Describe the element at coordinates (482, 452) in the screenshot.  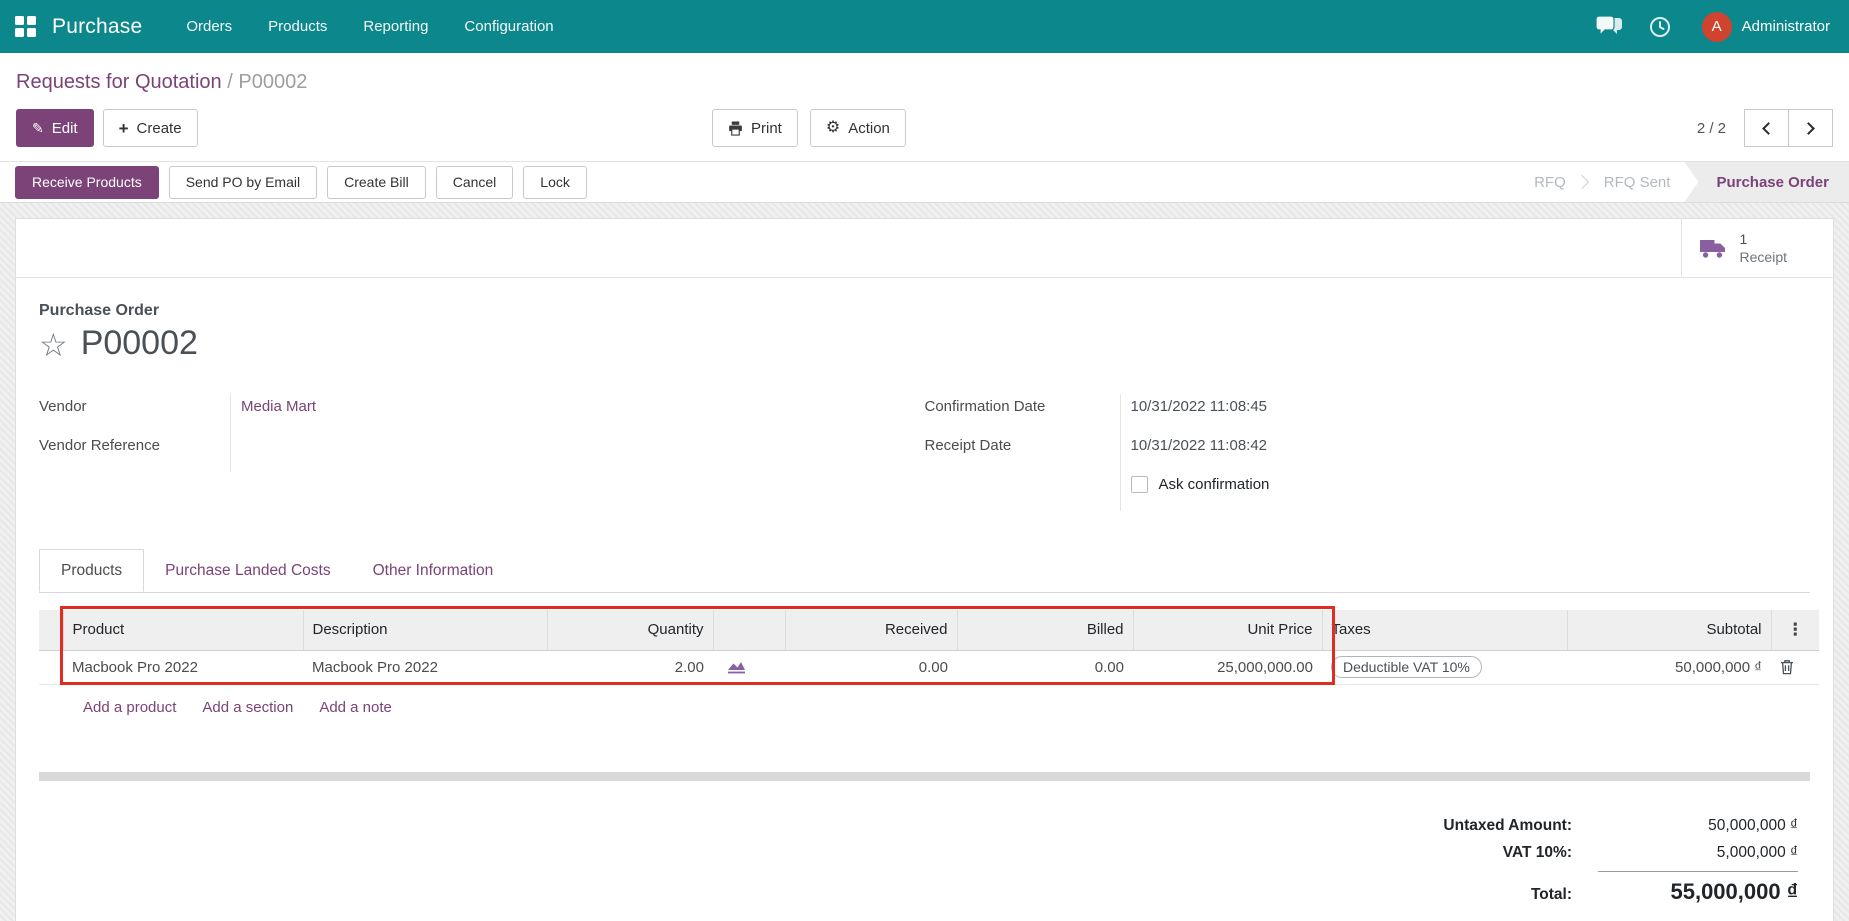
I see `field-group-left: Vendor Media Mart Vendor Reference` at that location.